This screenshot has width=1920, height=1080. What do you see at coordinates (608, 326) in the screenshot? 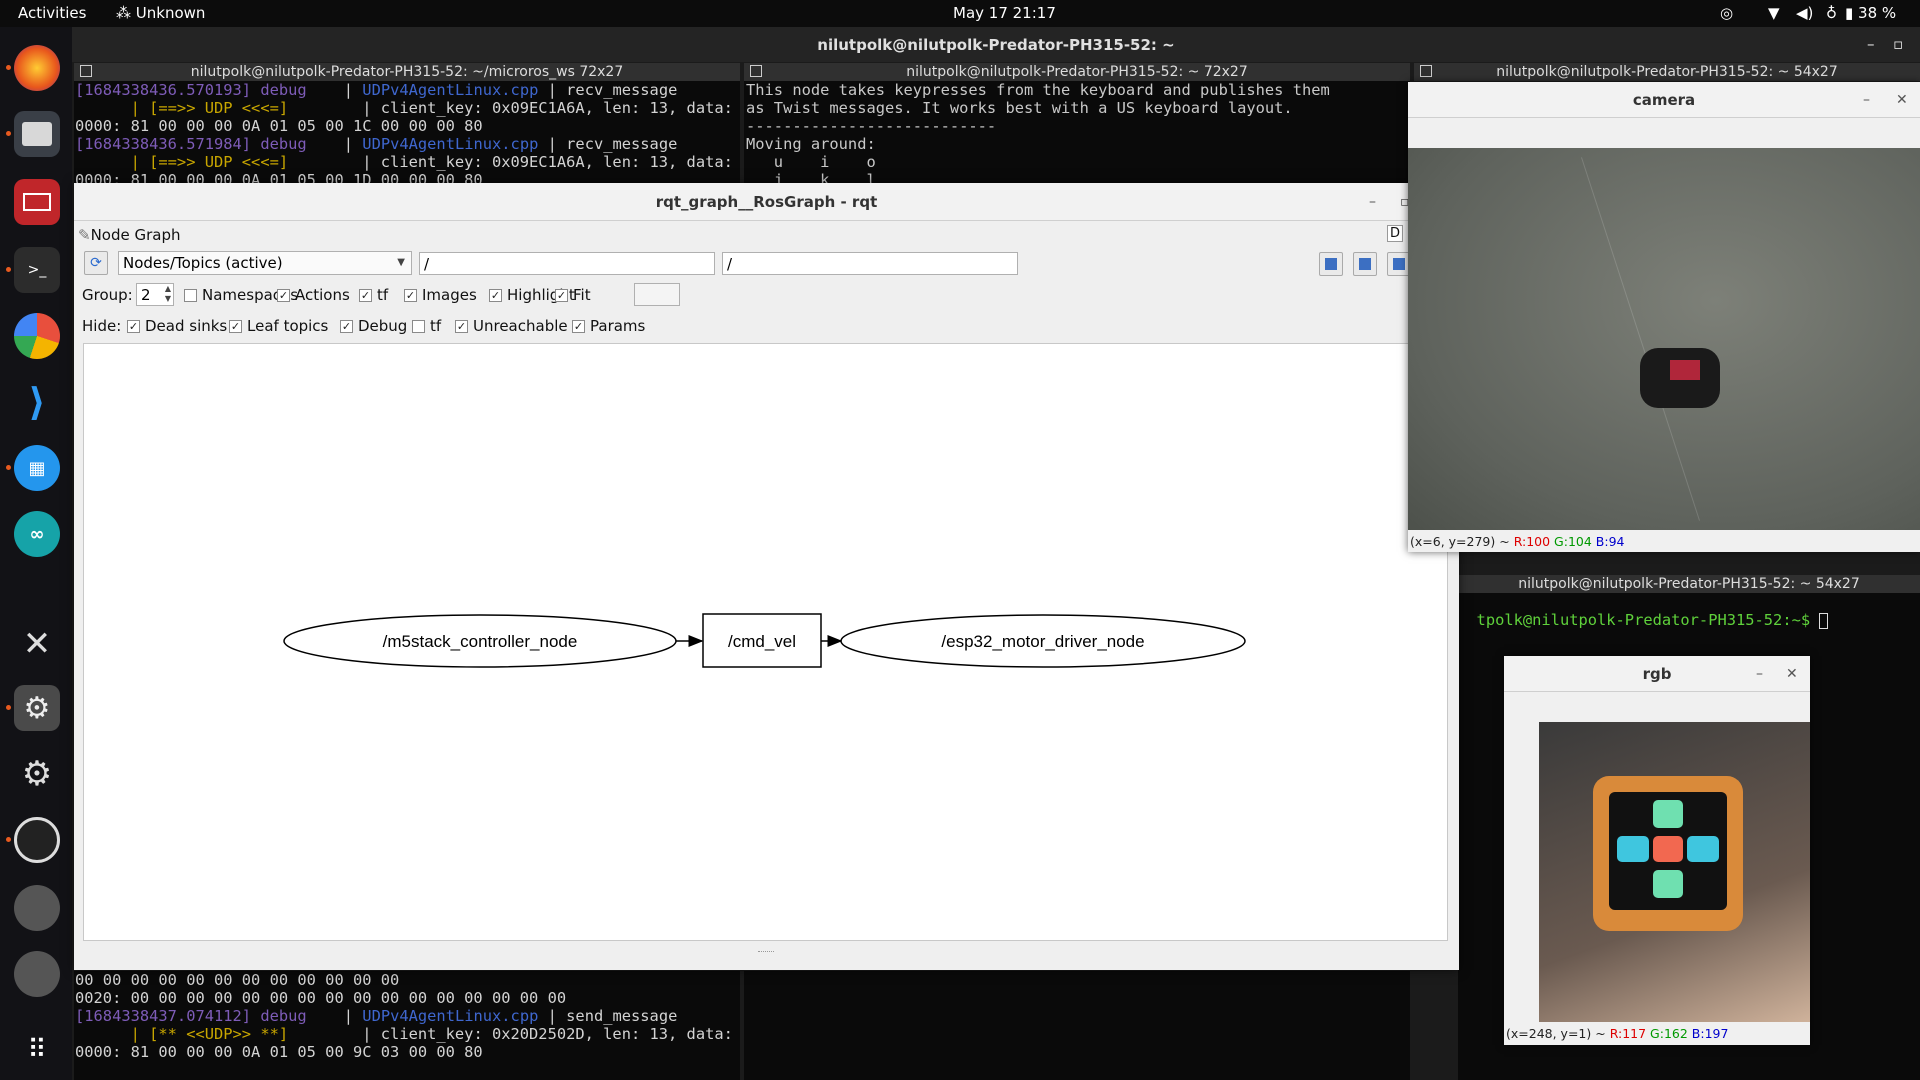
I see `checkbox-params: ✓ Params` at bounding box center [608, 326].